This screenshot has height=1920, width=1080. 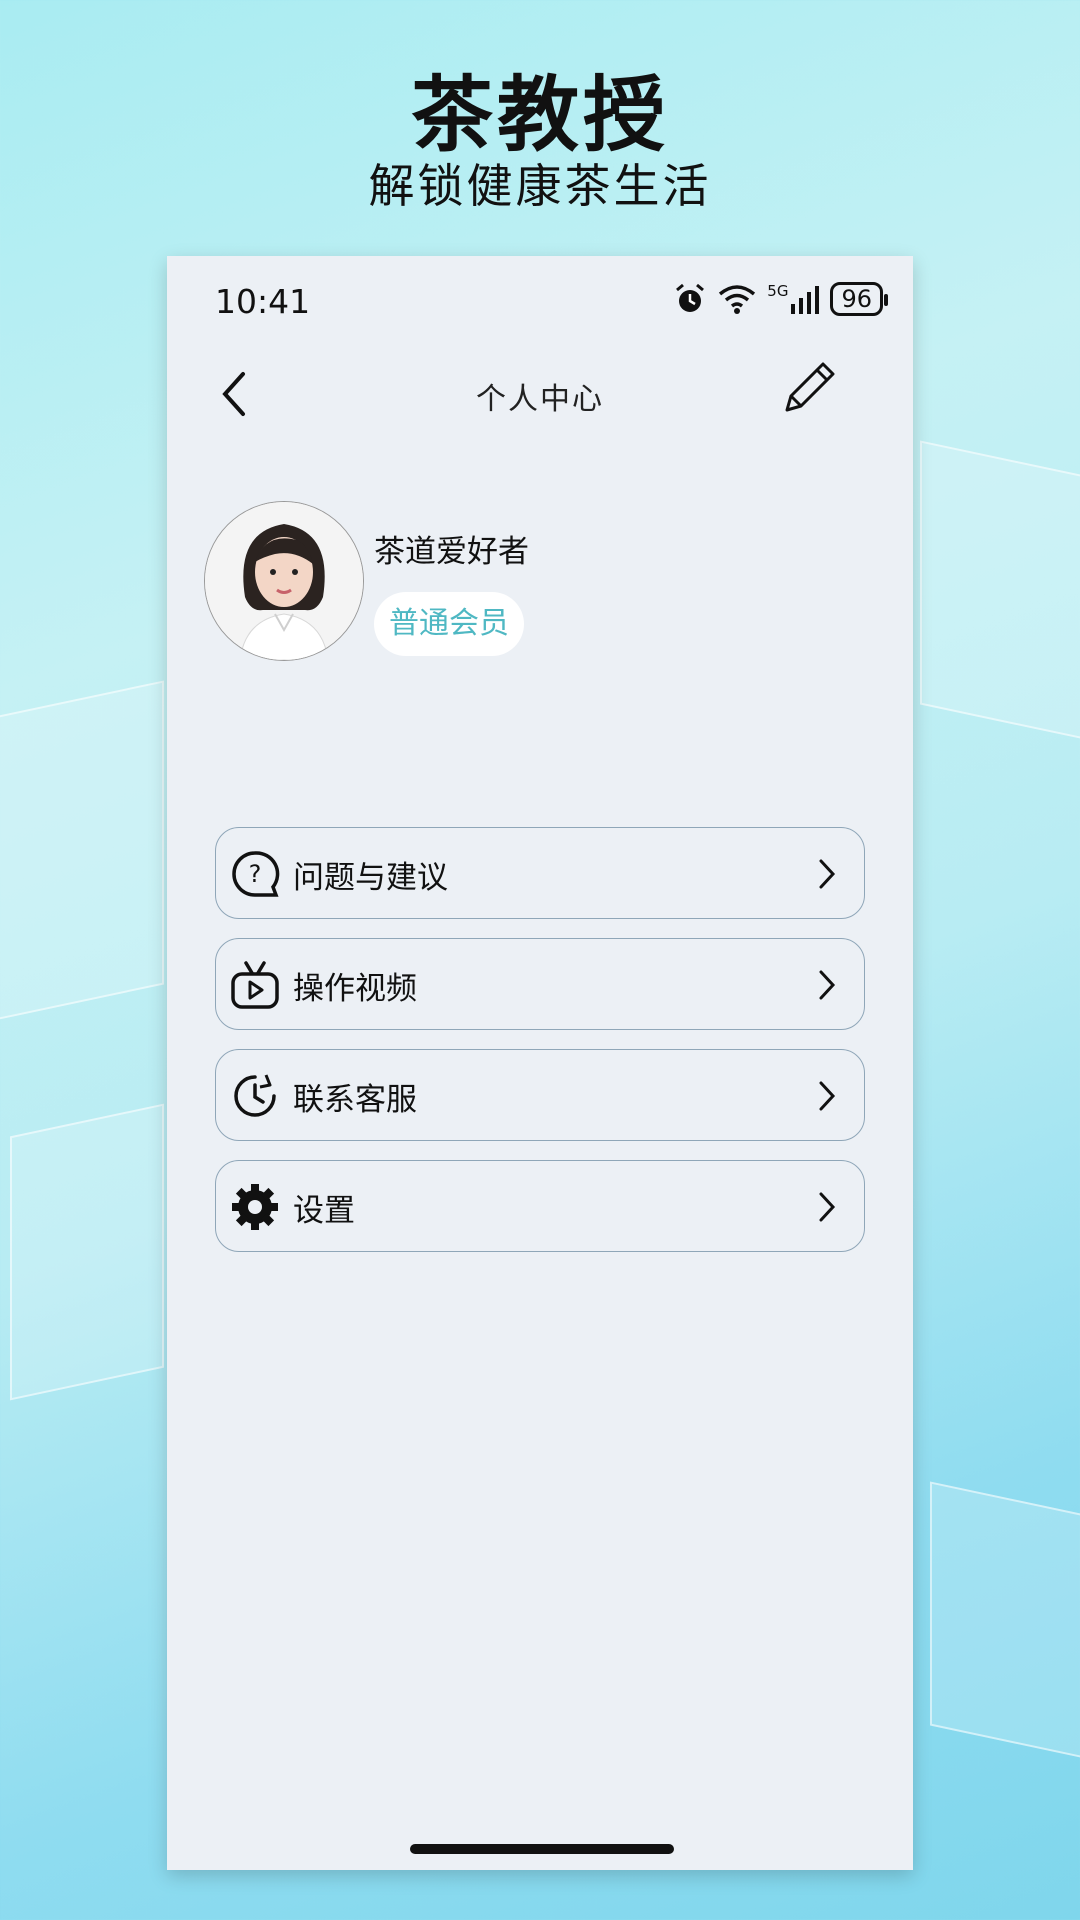 What do you see at coordinates (540, 186) in the screenshot?
I see `promo-subtitle: 解锁健康茶生活` at bounding box center [540, 186].